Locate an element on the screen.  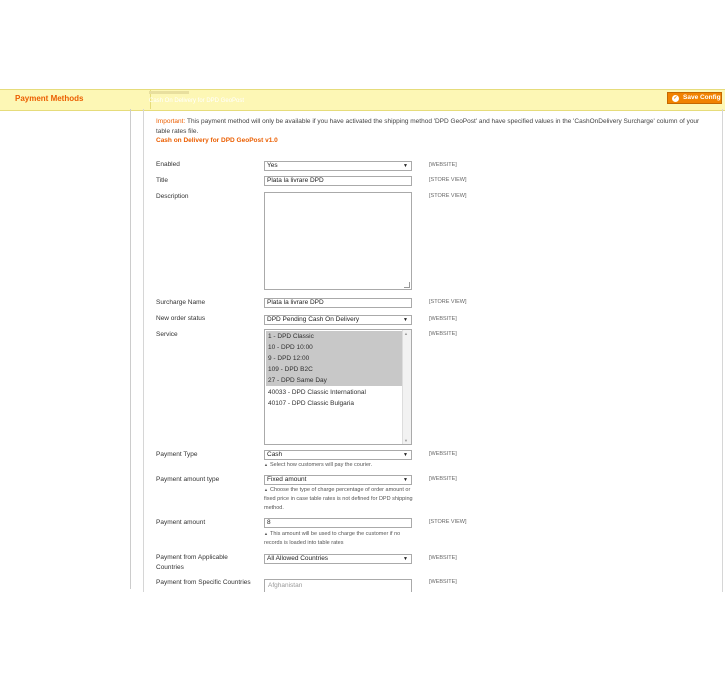
module-version: Cash on Delivery for DPD GeoPost v1.0 is located at coordinates (217, 140).